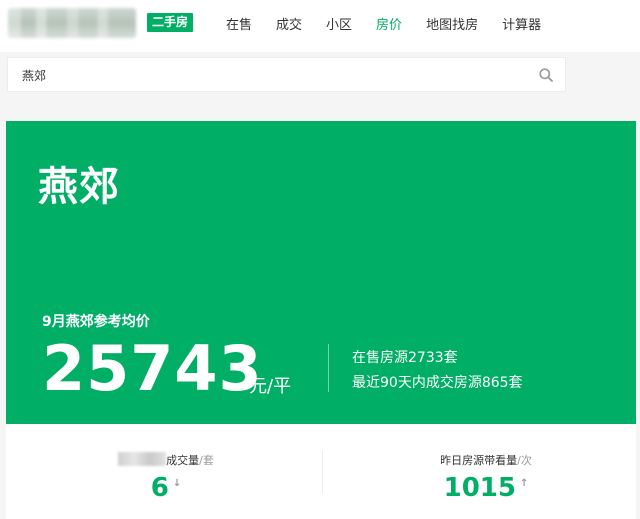 The image size is (640, 519). I want to click on nav-item-prices: 房价, so click(389, 23).